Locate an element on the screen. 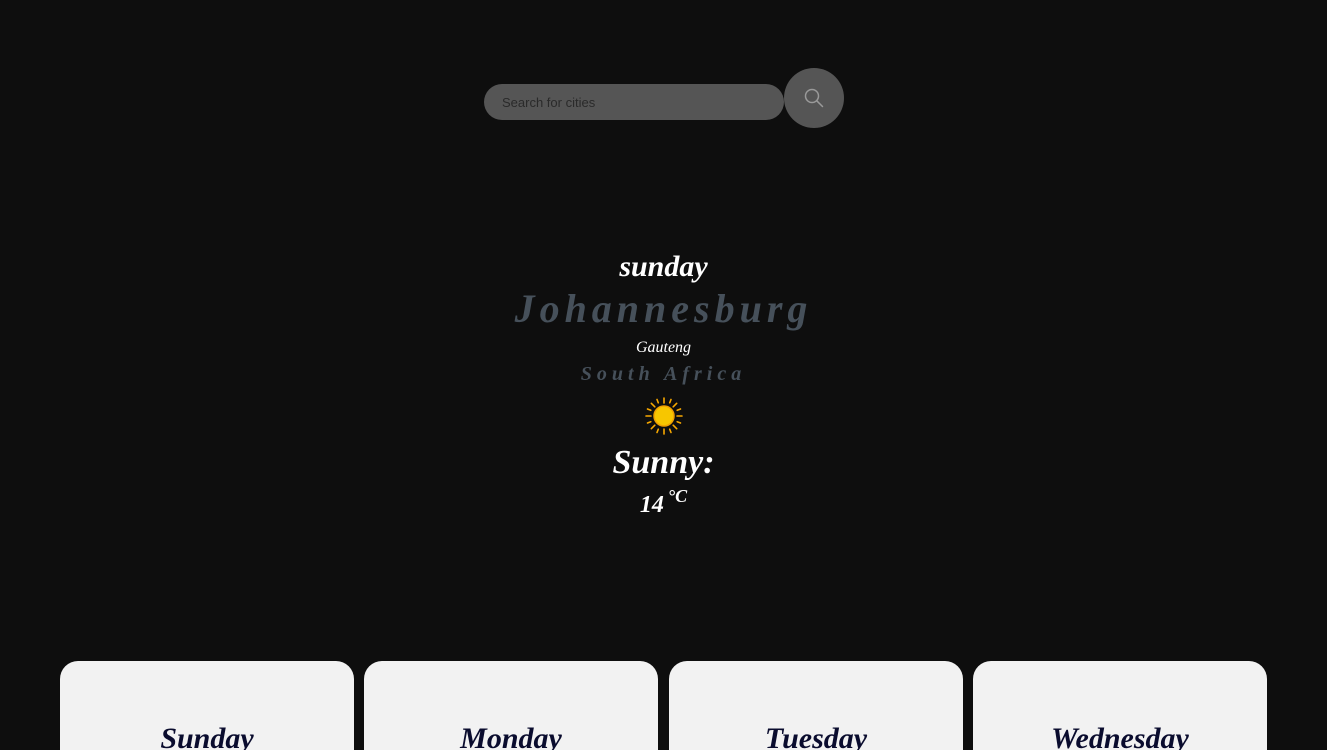 Image resolution: width=1327 pixels, height=750 pixels. search-icon is located at coordinates (814, 98).